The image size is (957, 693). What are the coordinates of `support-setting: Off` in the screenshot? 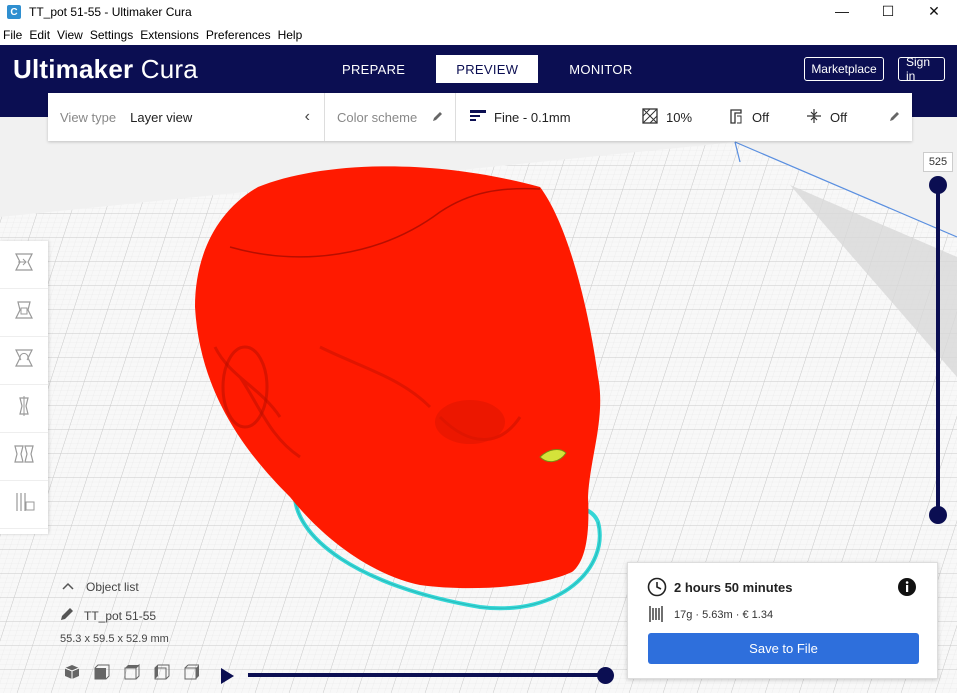 It's located at (748, 117).